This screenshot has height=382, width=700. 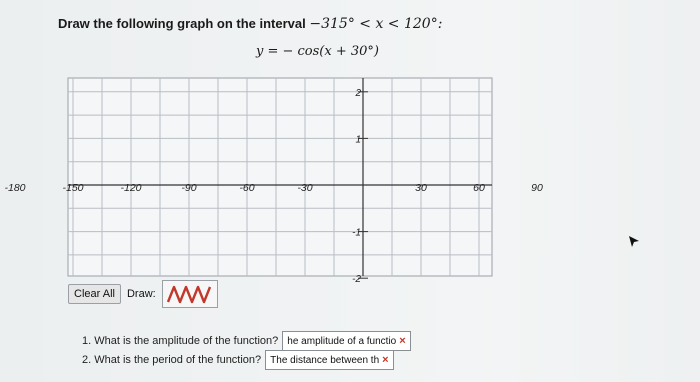 What do you see at coordinates (356, 233) in the screenshot?
I see `y-tick-label: -1` at bounding box center [356, 233].